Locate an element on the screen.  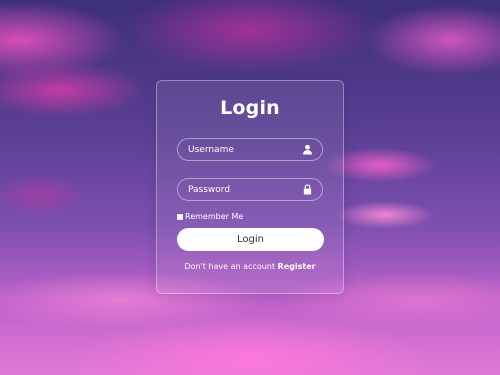
register-link: Register is located at coordinates (297, 266).